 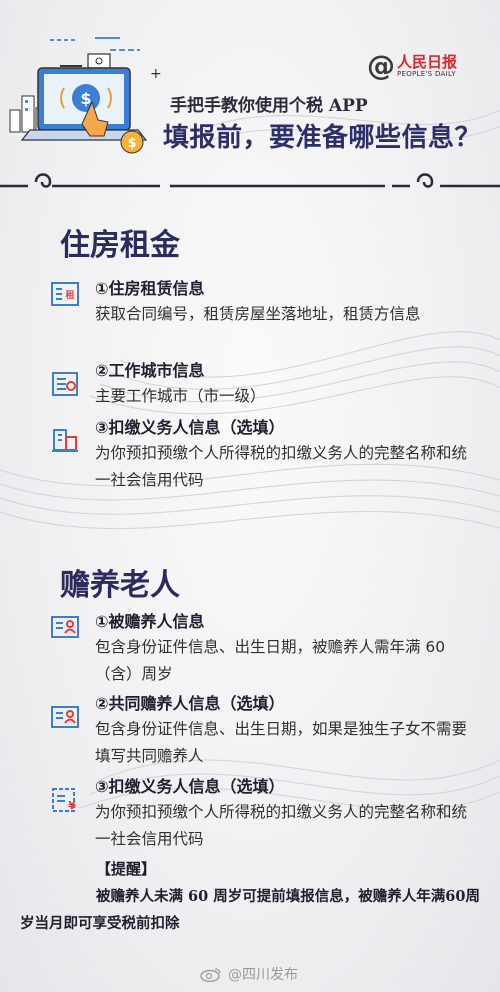 What do you see at coordinates (426, 73) in the screenshot?
I see `logo-name-en: PEOPLE'S DAILY` at bounding box center [426, 73].